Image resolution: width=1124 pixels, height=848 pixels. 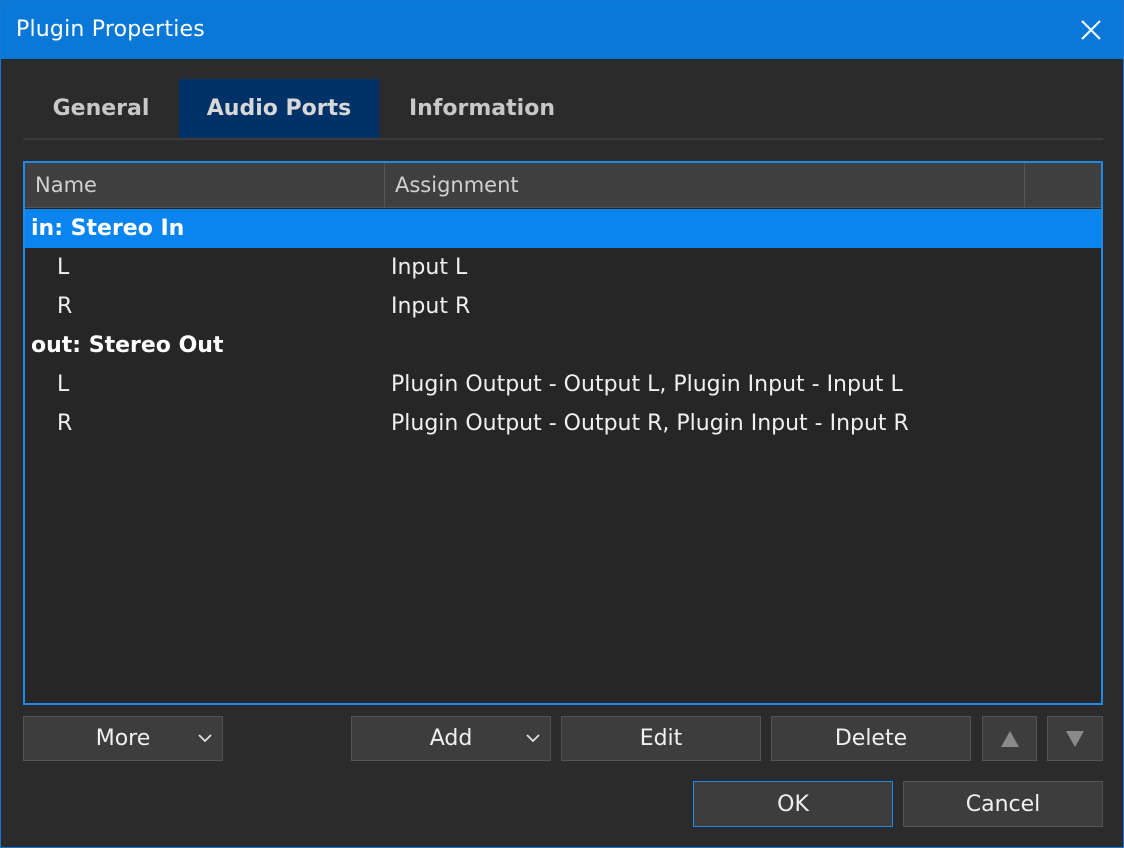 What do you see at coordinates (431, 306) in the screenshot?
I see `row-assignment: Input R` at bounding box center [431, 306].